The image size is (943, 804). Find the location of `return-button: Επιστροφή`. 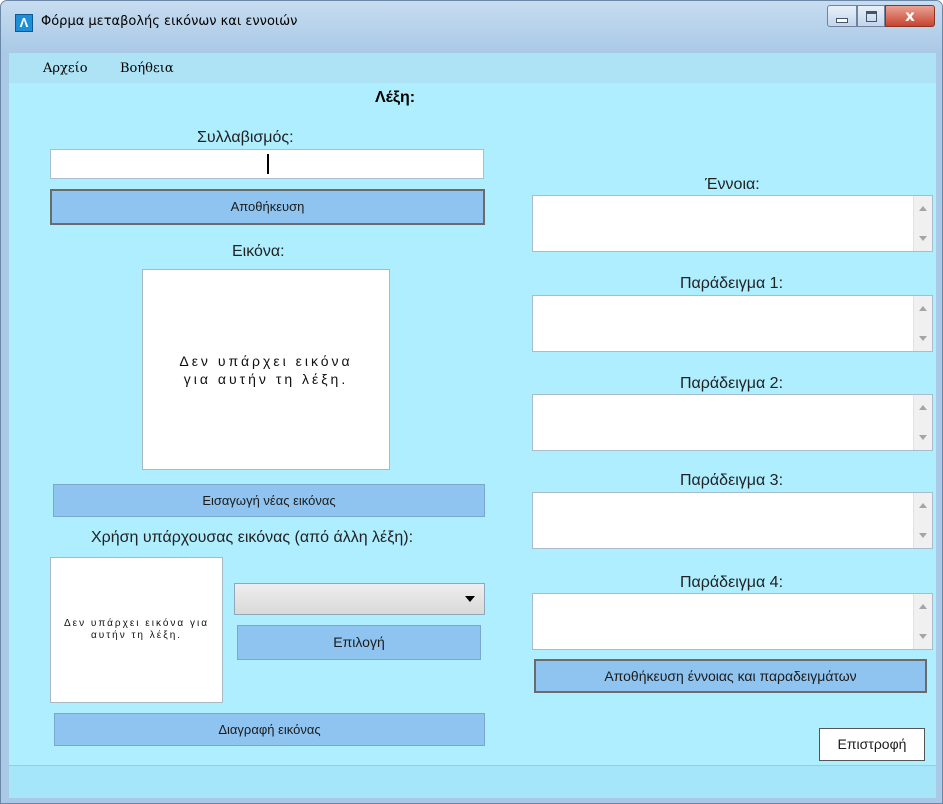

return-button: Επιστροφή is located at coordinates (872, 744).